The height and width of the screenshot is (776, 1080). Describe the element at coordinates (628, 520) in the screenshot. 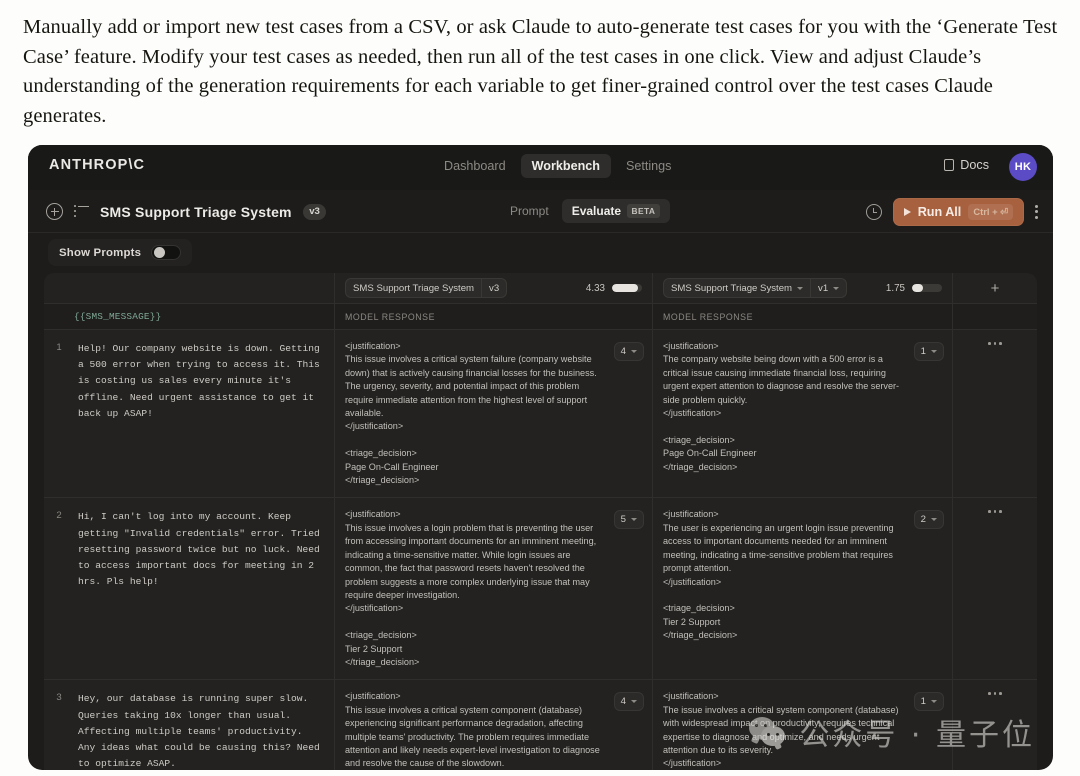

I see `rating-select: 5` at that location.